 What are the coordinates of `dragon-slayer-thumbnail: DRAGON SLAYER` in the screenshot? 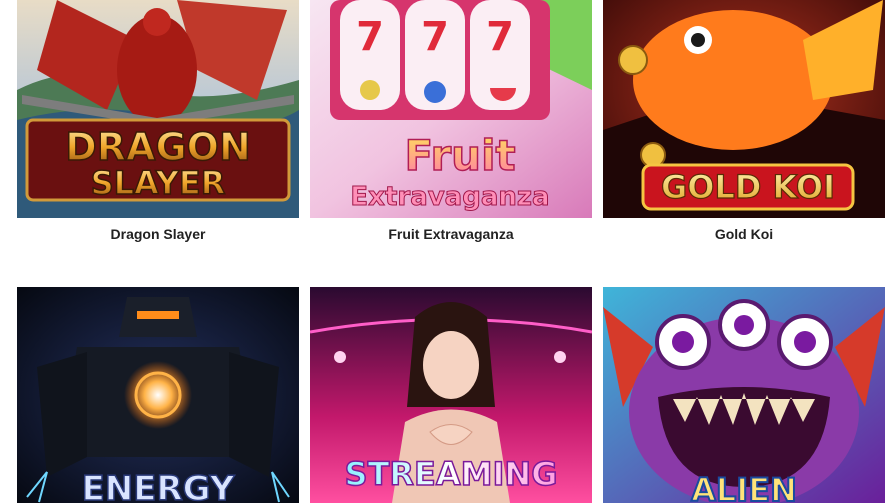 It's located at (158, 109).